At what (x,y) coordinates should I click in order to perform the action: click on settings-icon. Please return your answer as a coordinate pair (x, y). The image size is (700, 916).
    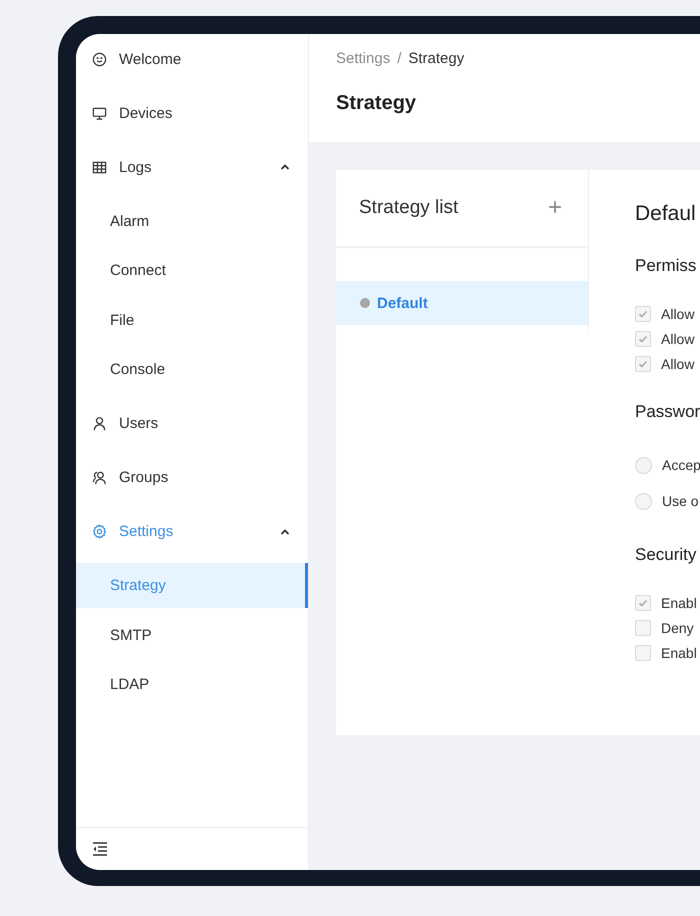
    Looking at the image, I should click on (99, 531).